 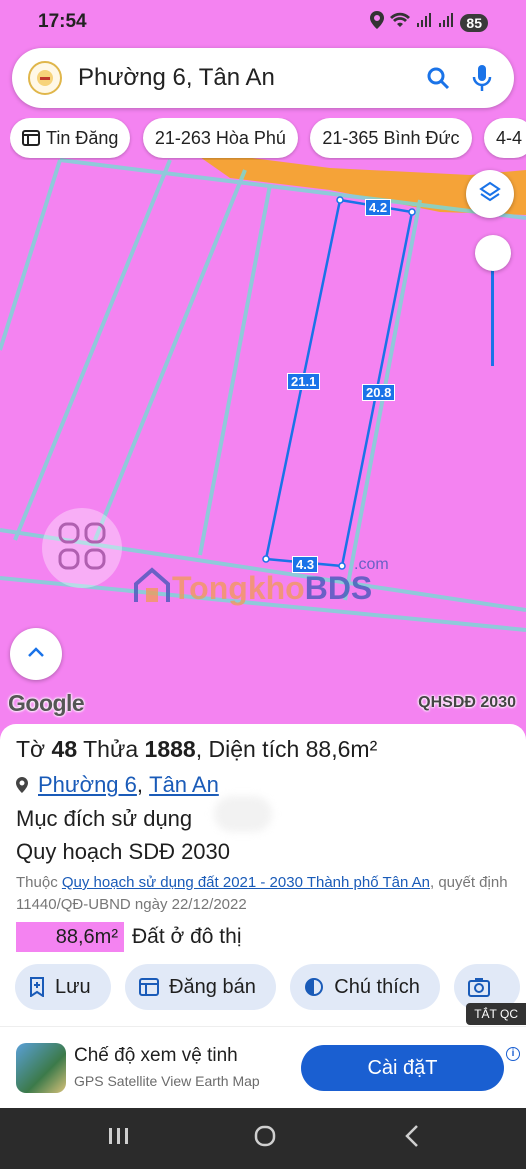 What do you see at coordinates (70, 937) in the screenshot?
I see `zone-area: 88,6m²` at bounding box center [70, 937].